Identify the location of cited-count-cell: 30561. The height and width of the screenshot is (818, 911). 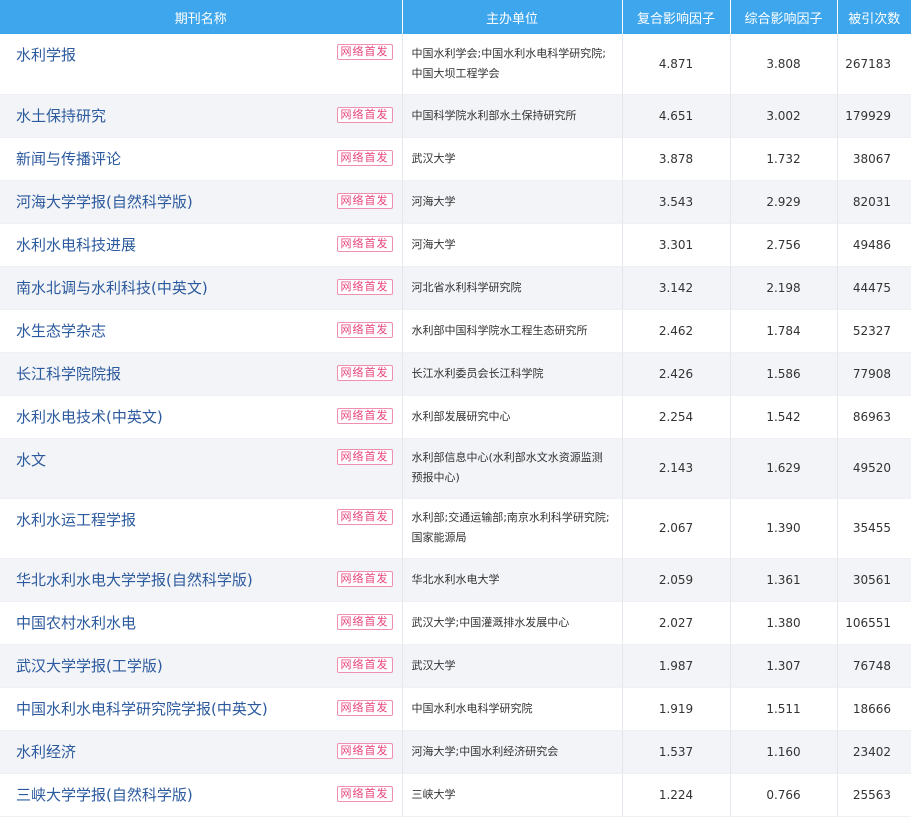
(874, 580).